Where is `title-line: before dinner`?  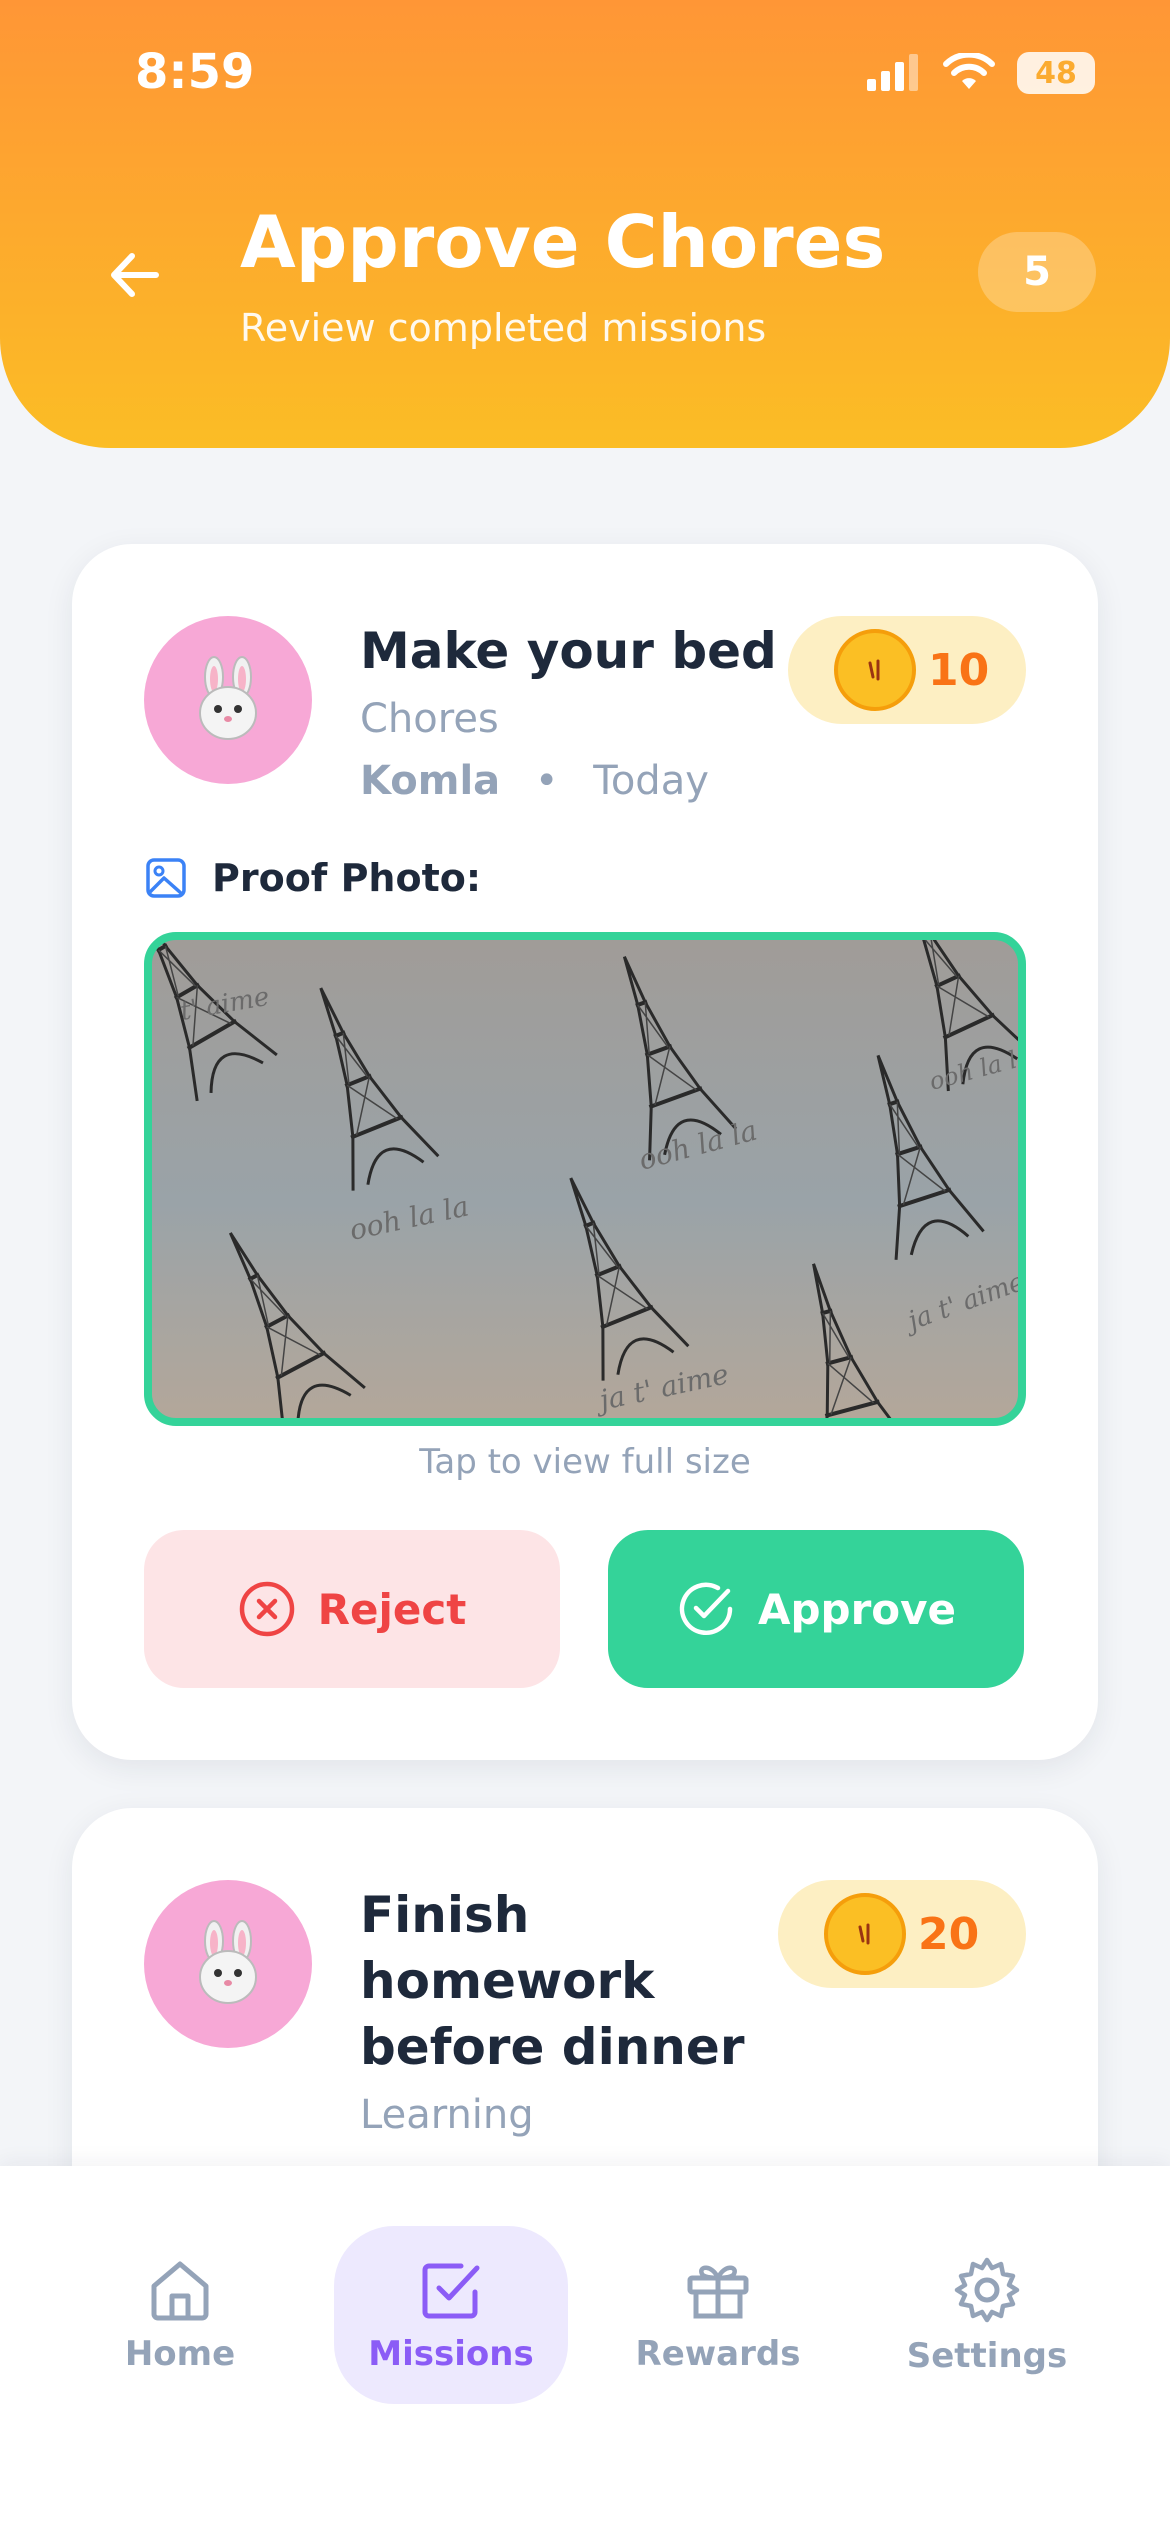 title-line: before dinner is located at coordinates (552, 2047).